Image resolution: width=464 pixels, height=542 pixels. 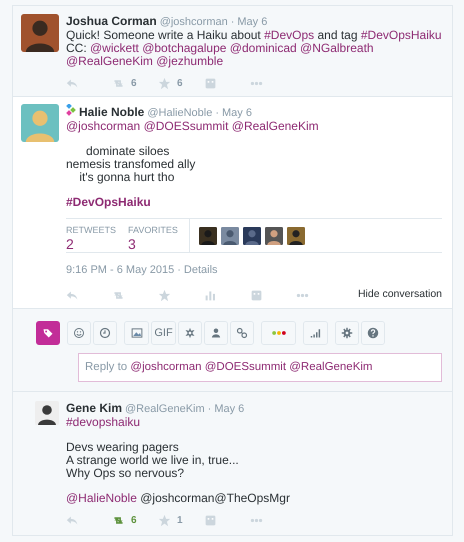 I want to click on mention-link: @wickett, so click(x=114, y=48).